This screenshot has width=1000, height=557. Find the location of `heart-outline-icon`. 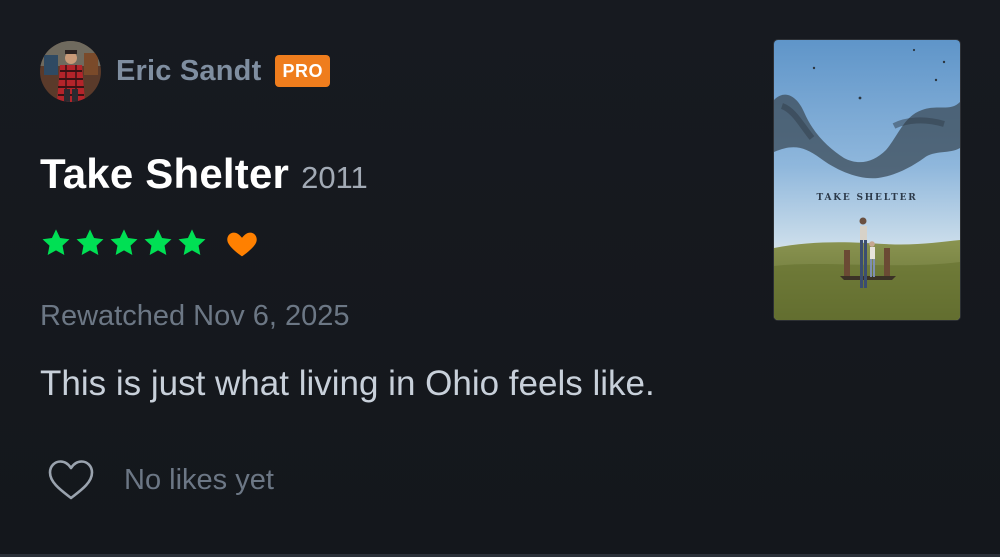

heart-outline-icon is located at coordinates (71, 480).